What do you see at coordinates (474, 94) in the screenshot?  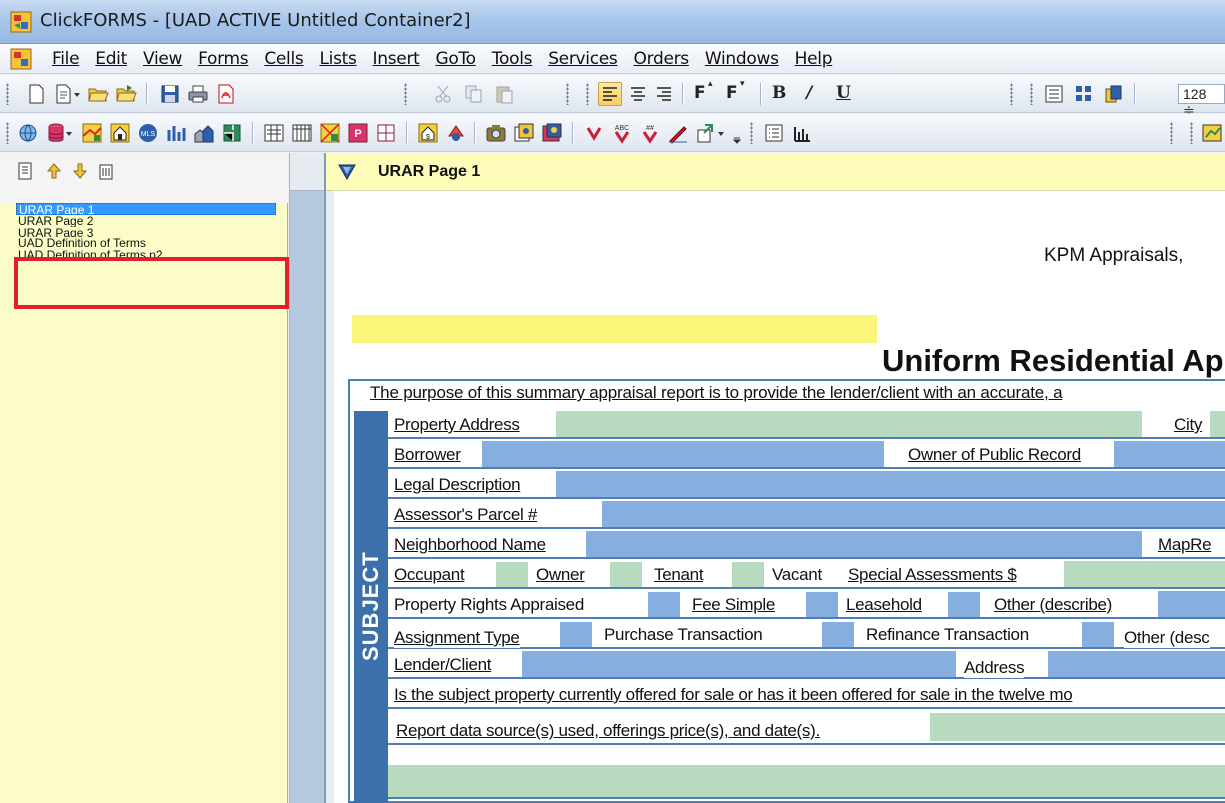 I see `copy-button` at bounding box center [474, 94].